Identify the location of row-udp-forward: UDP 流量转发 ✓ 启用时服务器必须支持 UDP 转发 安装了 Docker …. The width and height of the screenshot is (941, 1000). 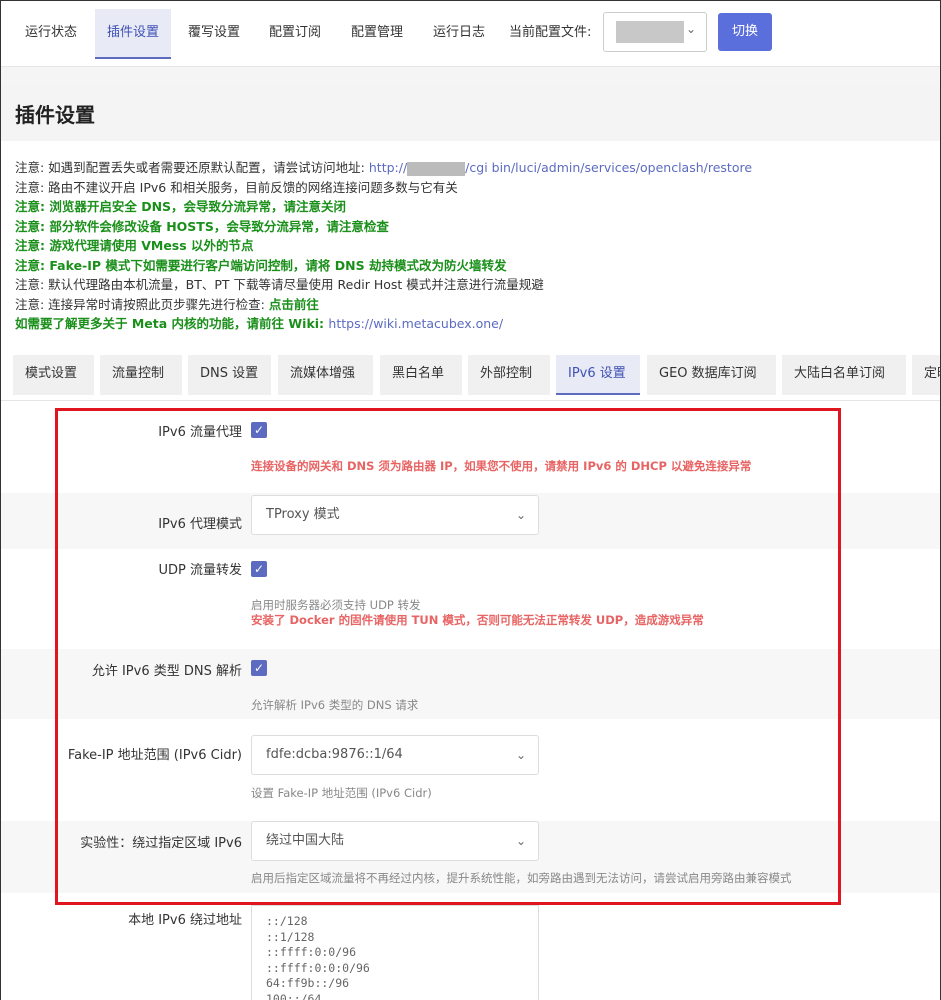
(470, 599).